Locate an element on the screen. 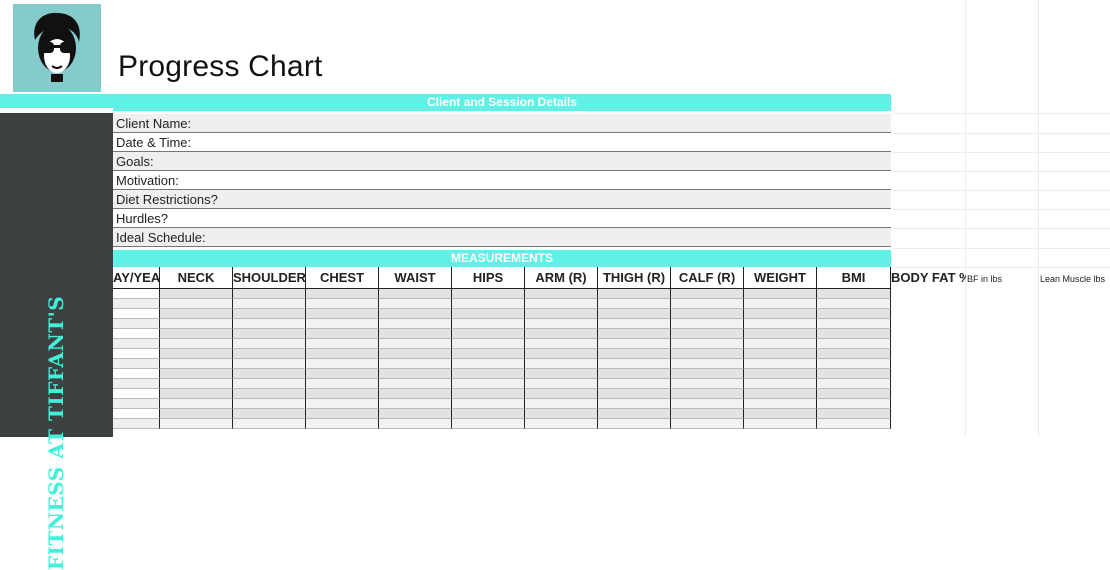  client-name-field: Client Name: is located at coordinates (502, 123).